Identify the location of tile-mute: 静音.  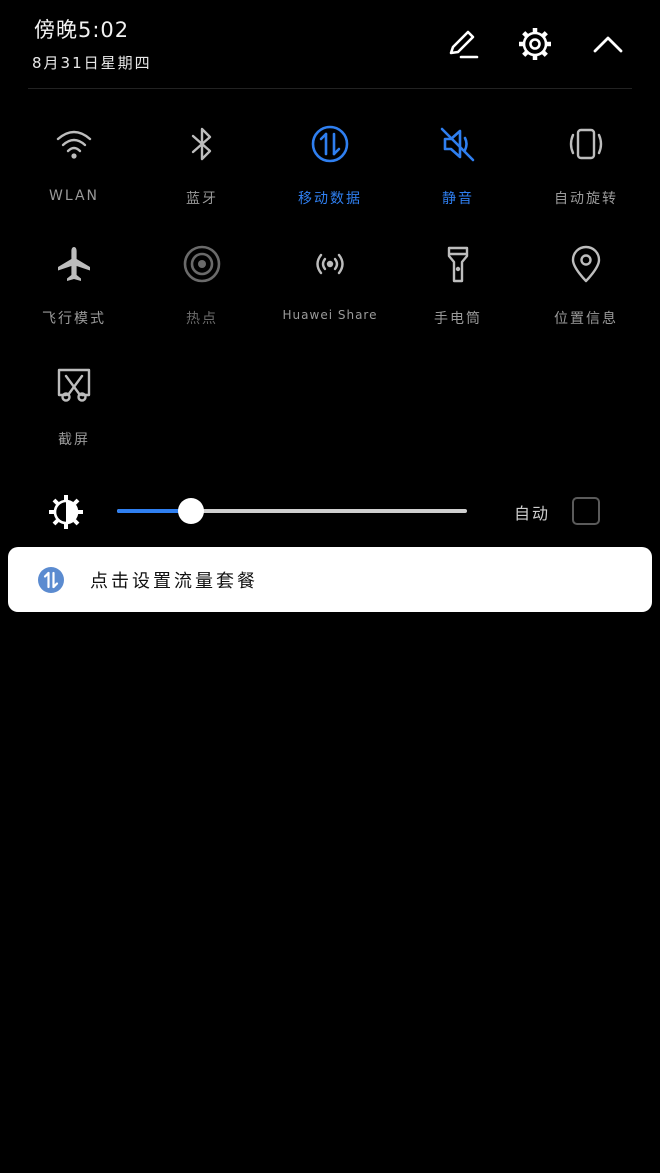
(458, 155).